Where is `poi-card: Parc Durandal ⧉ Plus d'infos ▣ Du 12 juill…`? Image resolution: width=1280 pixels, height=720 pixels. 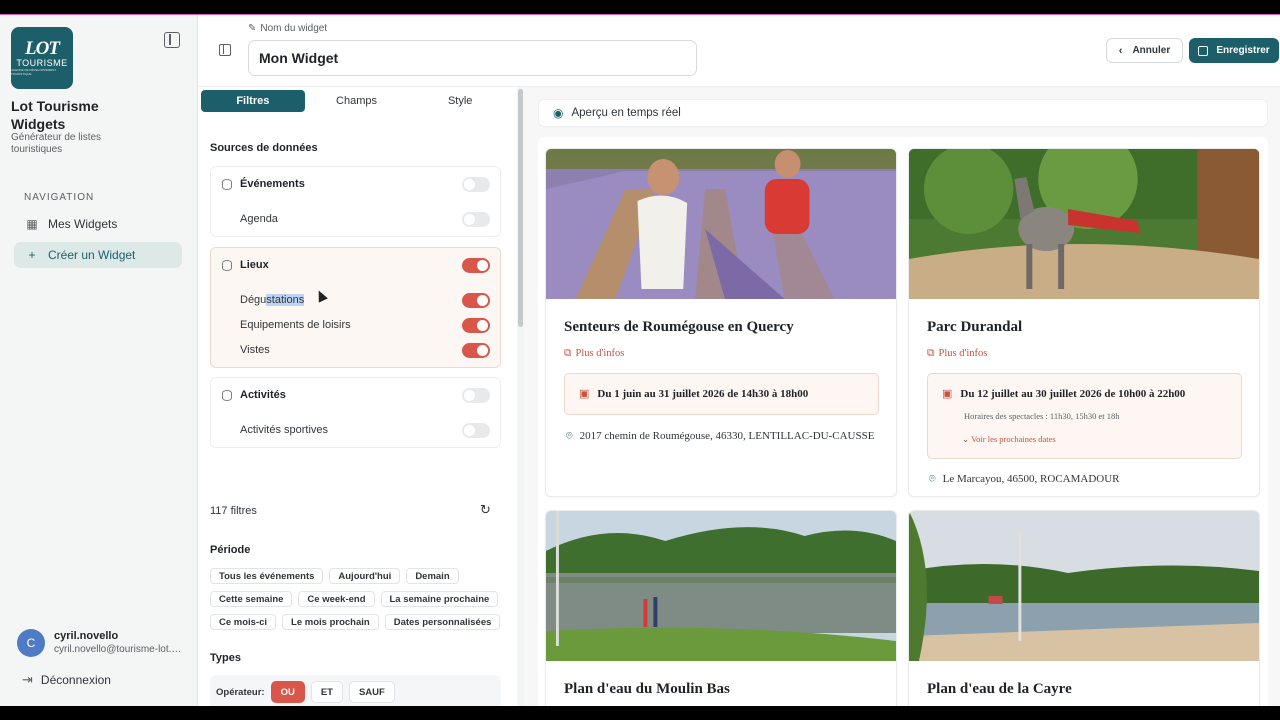 poi-card: Parc Durandal ⧉ Plus d'infos ▣ Du 12 juill… is located at coordinates (1084, 322).